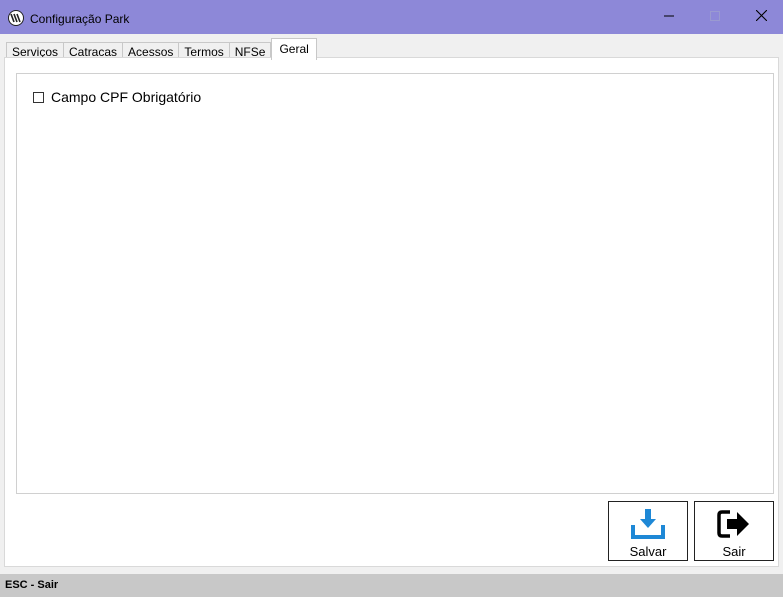 The image size is (783, 597). I want to click on maximize-button, so click(715, 17).